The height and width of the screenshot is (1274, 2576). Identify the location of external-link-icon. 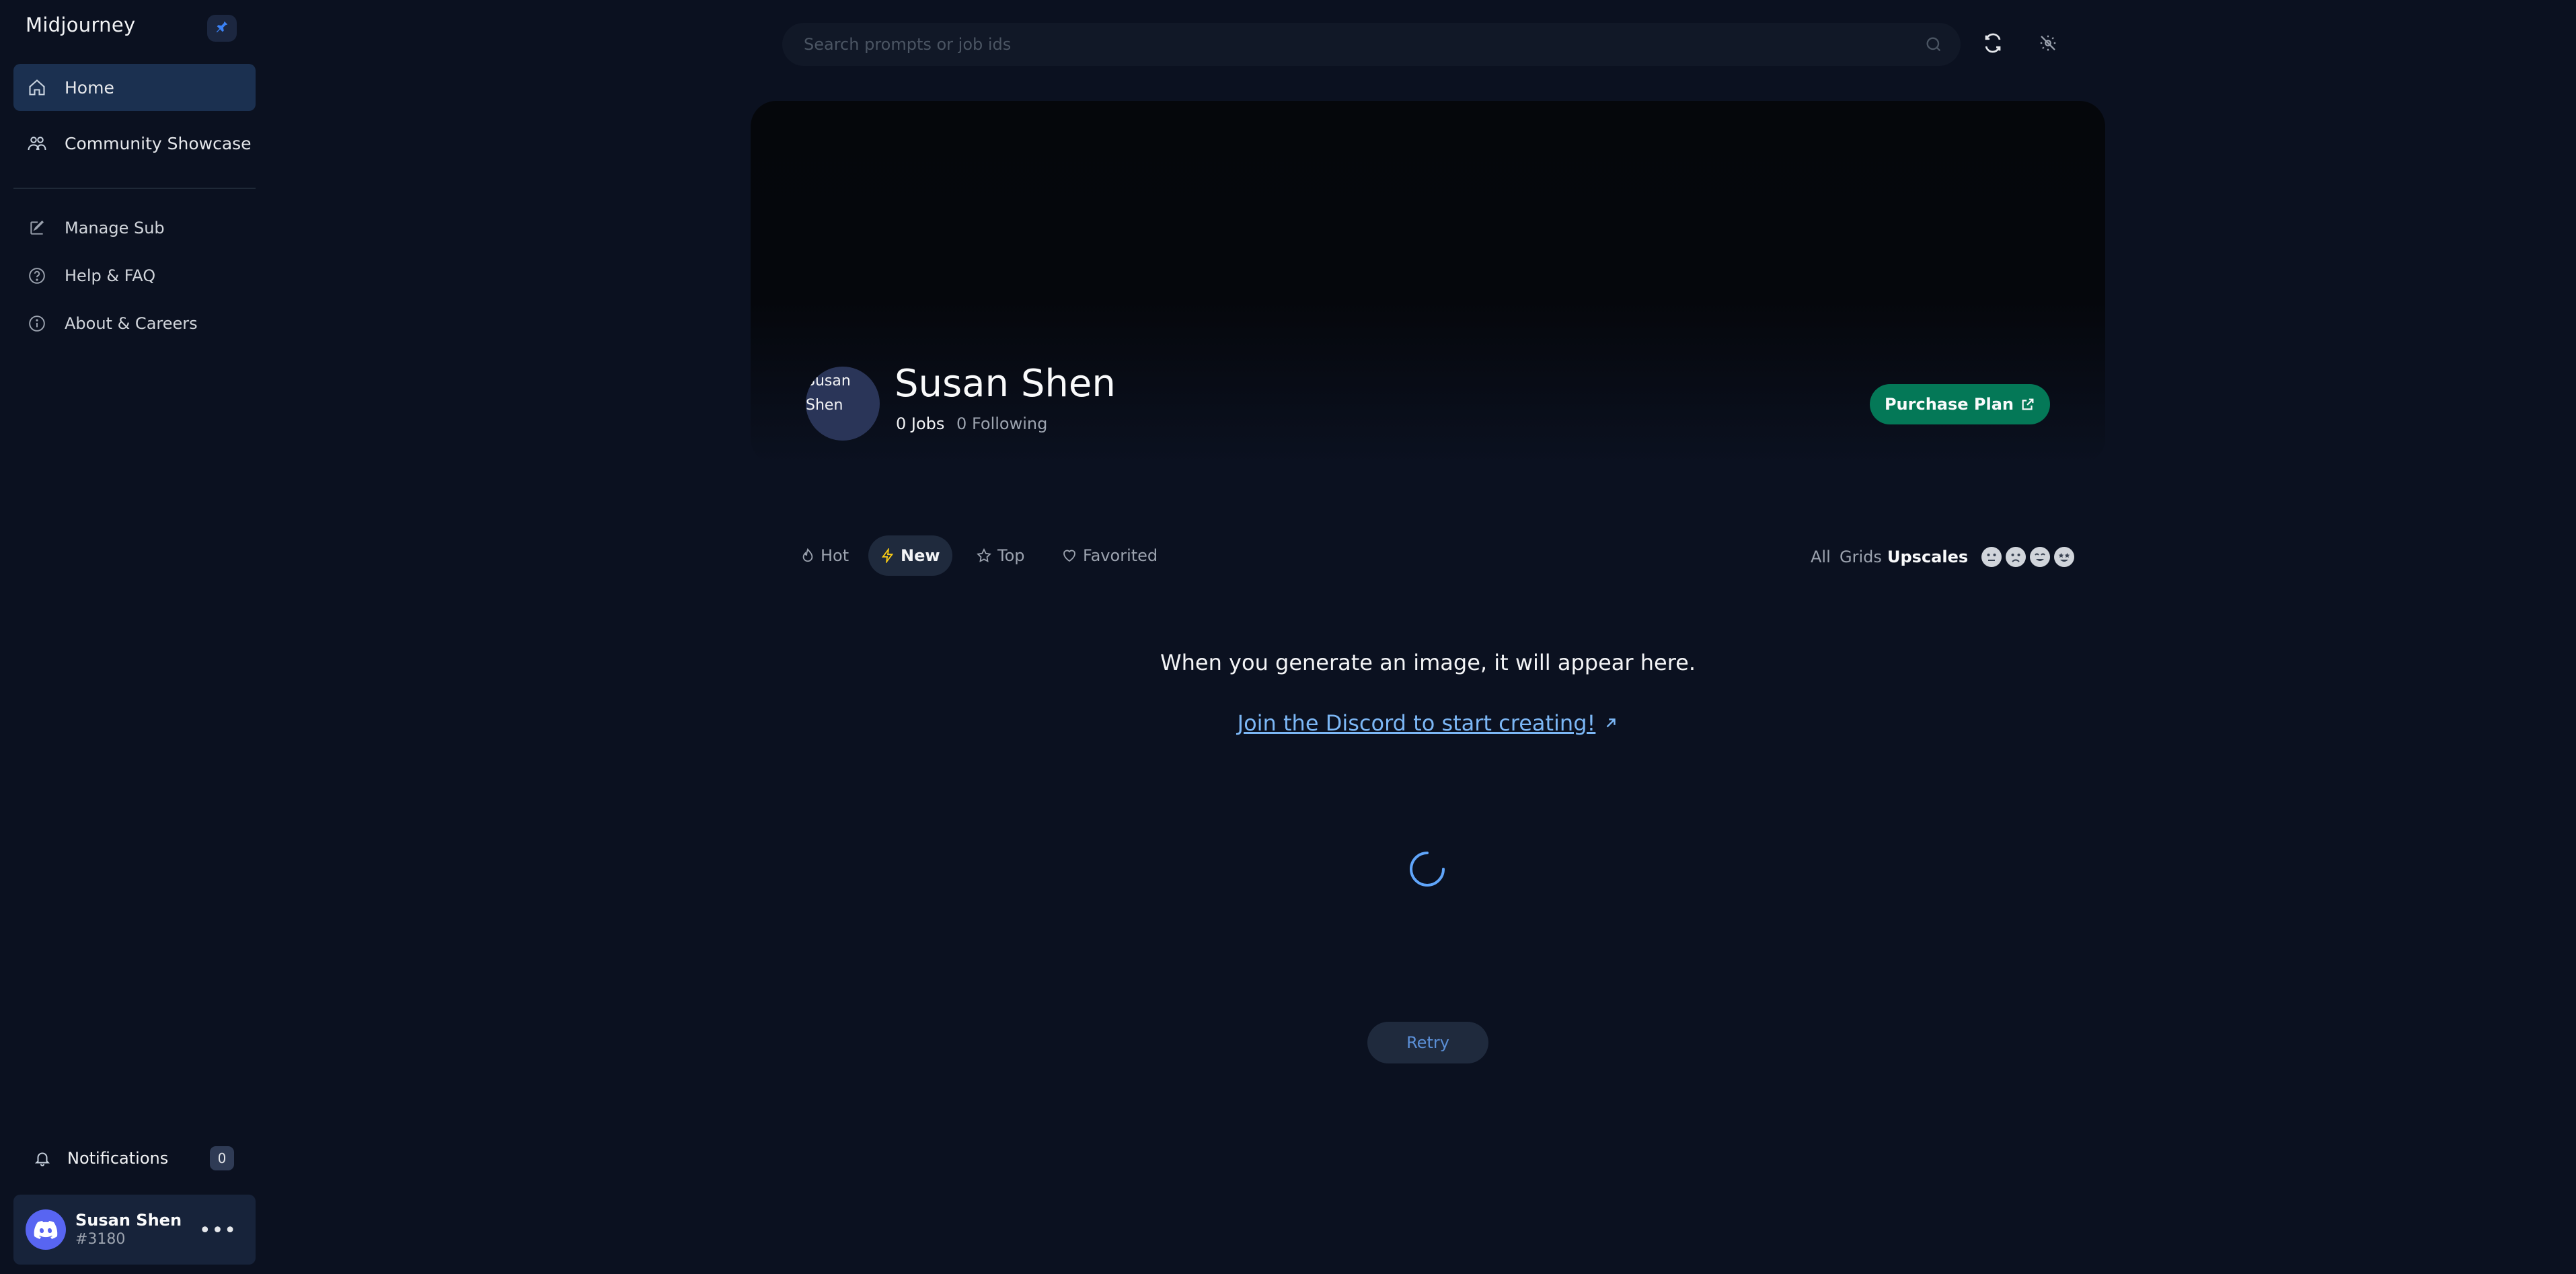
(2027, 404).